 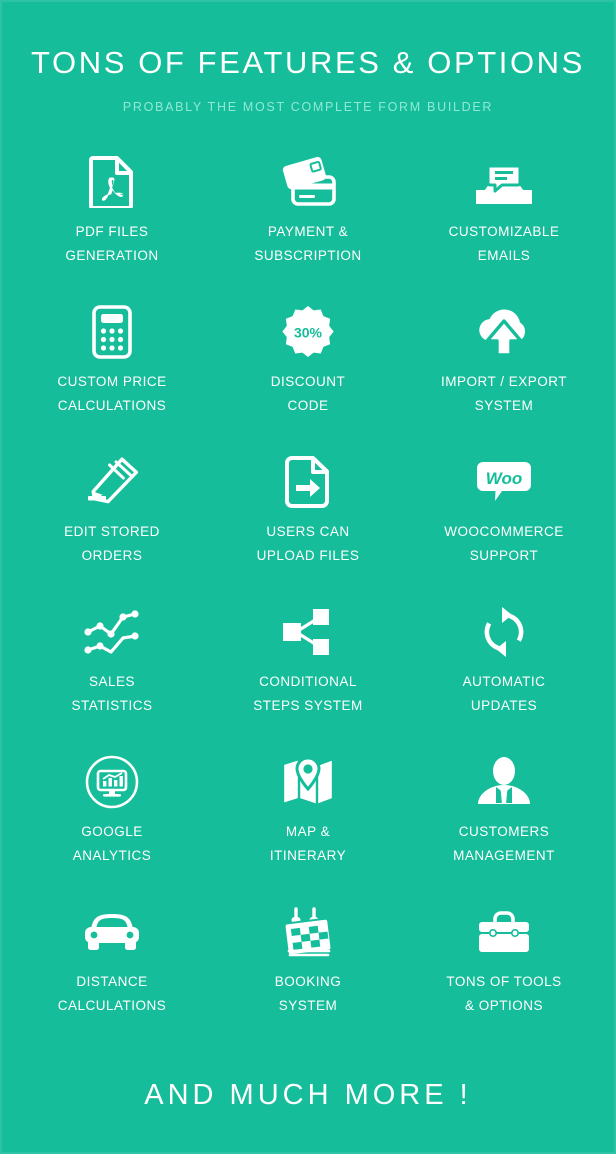 I want to click on car-icon, so click(x=112, y=932).